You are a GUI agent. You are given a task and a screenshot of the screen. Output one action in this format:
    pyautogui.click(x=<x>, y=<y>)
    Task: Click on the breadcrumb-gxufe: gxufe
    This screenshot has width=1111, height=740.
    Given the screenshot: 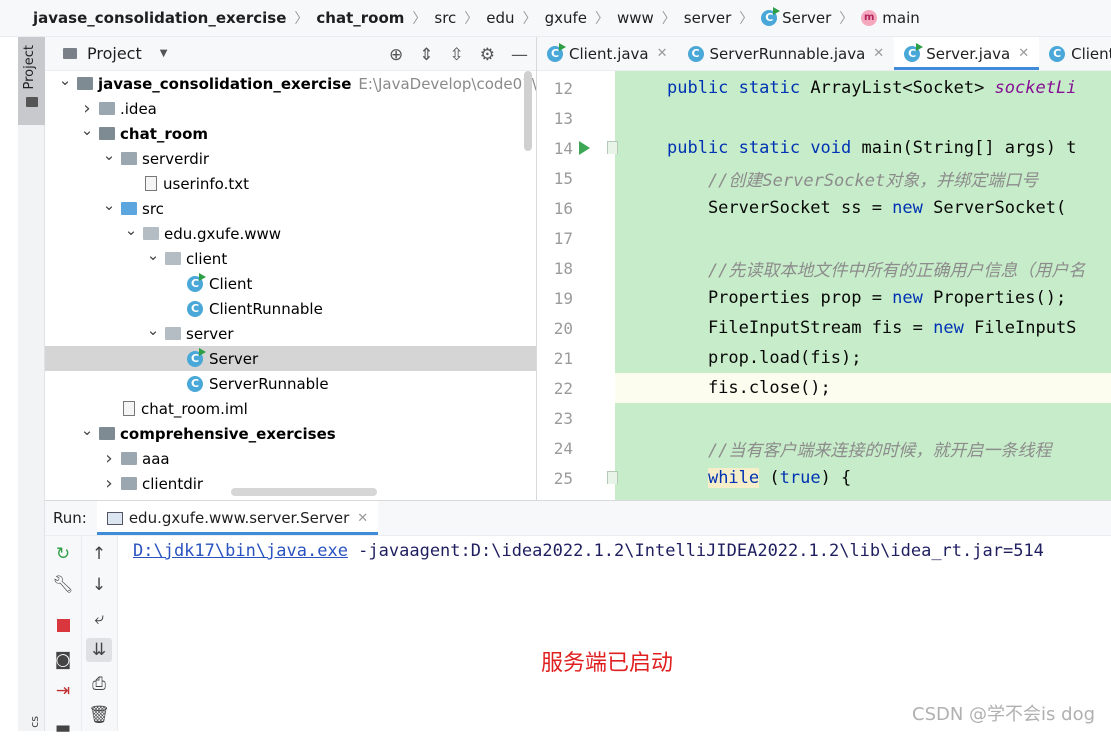 What is the action you would take?
    pyautogui.click(x=566, y=18)
    